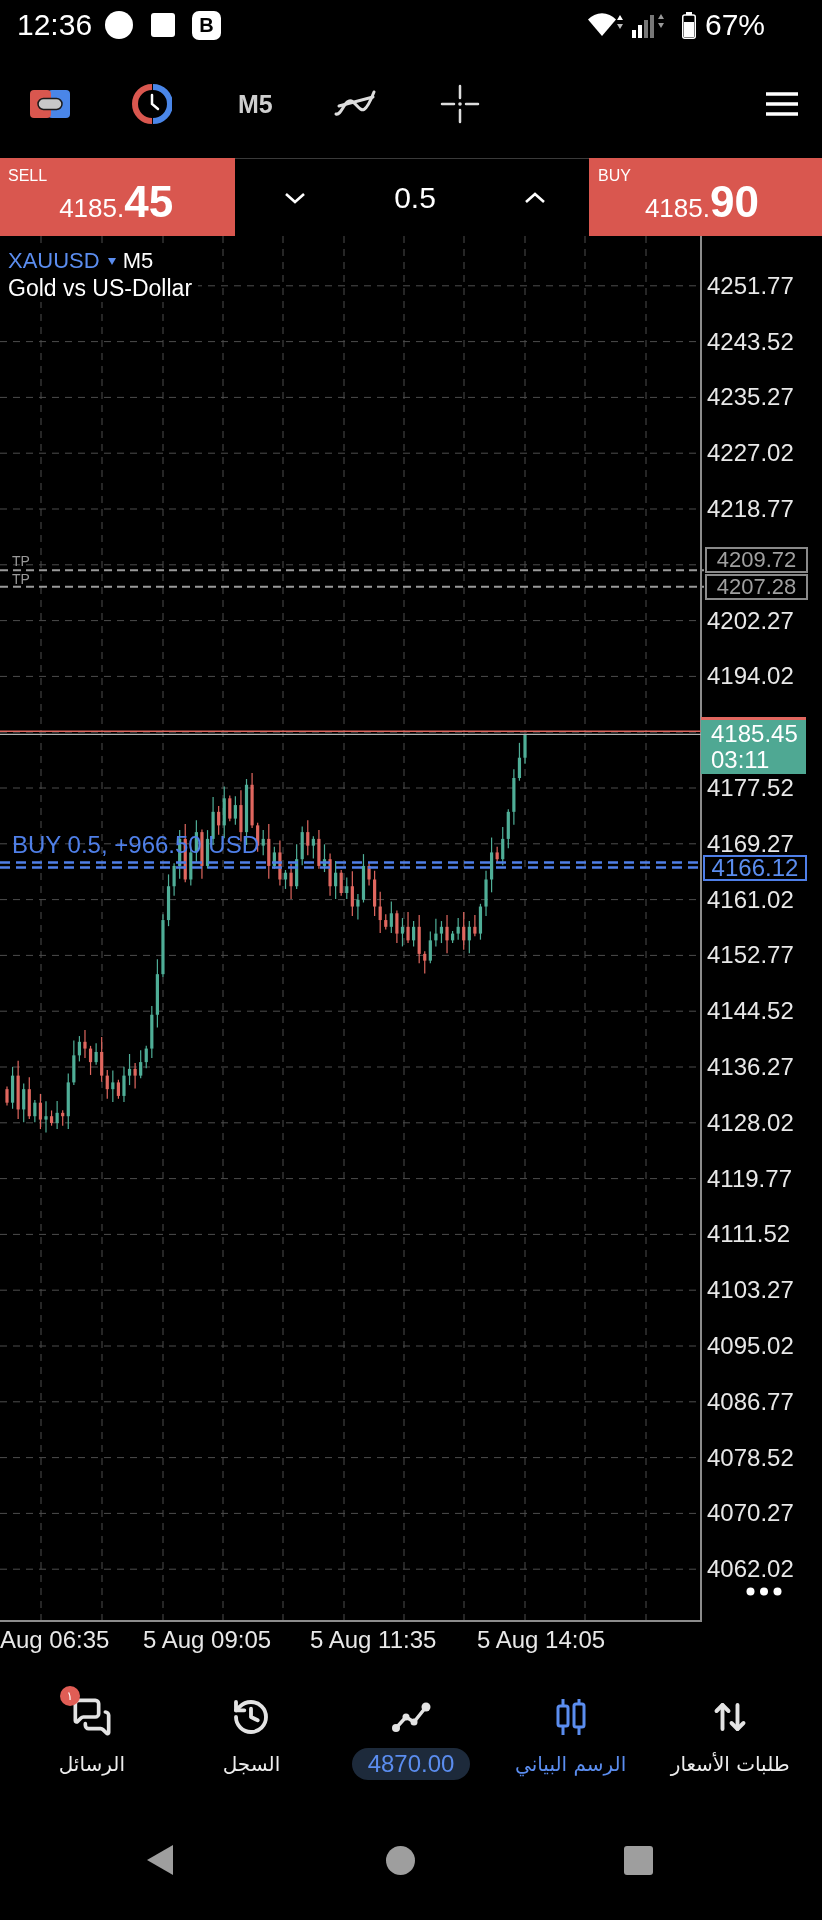 The width and height of the screenshot is (822, 1920). I want to click on price-axis-label: 4070.27, so click(750, 1513).